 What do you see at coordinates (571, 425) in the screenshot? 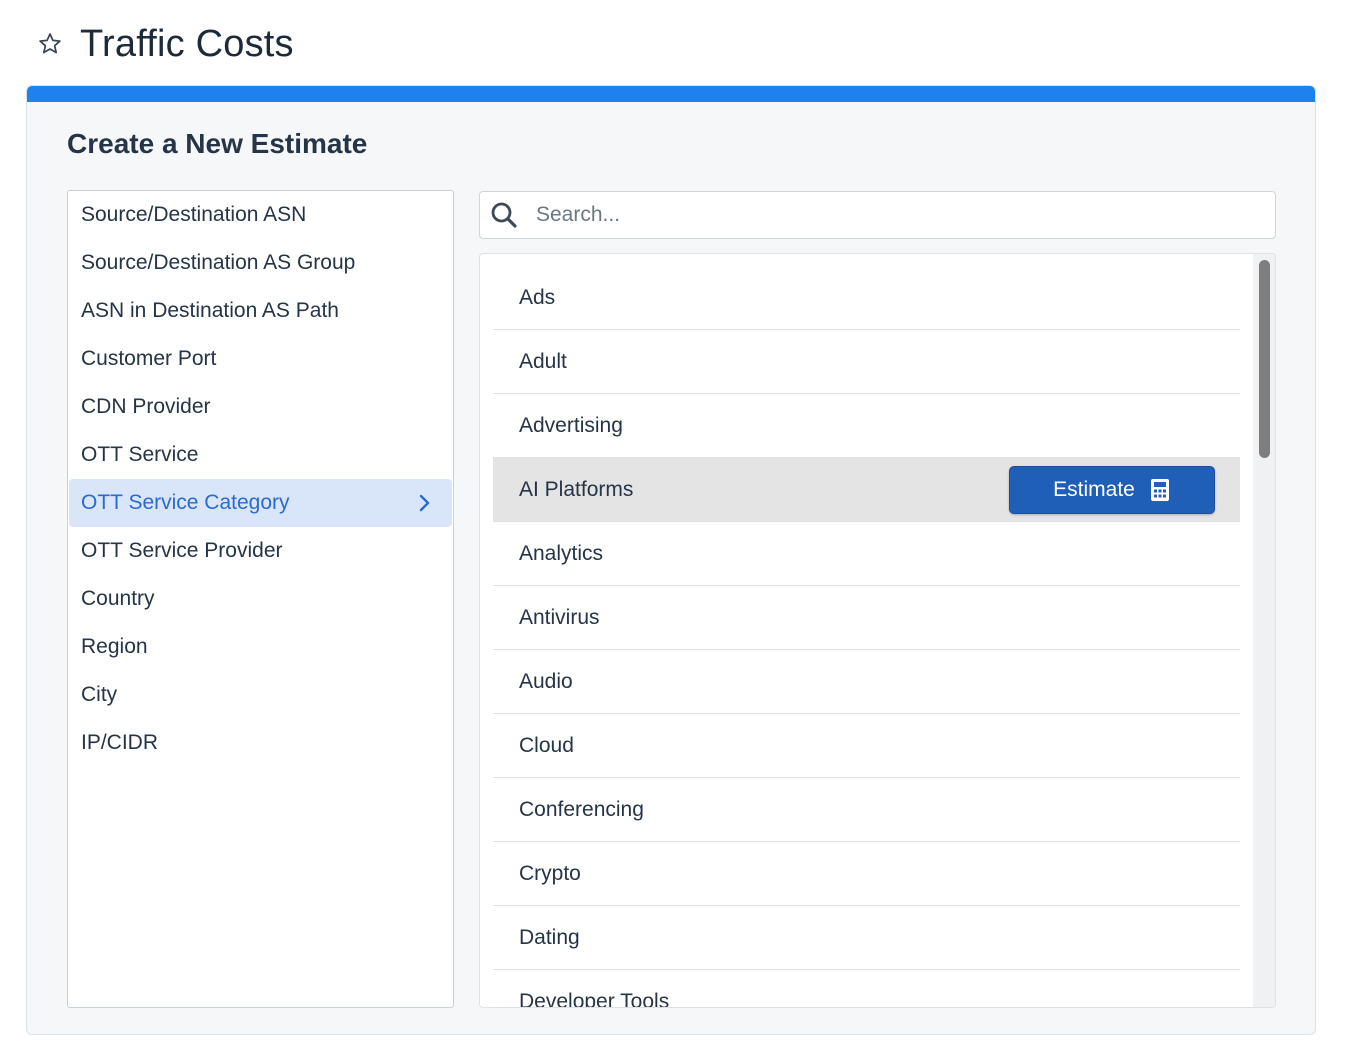
I see `option-label: Advertising` at bounding box center [571, 425].